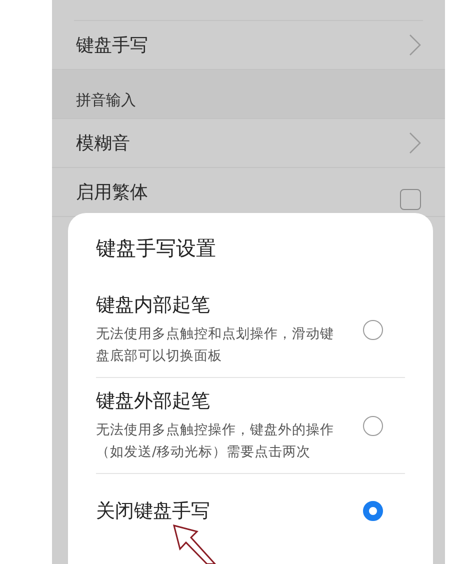  I want to click on option-description: 无法使用多点触控和点划操作，滑动键盘底部可以切换面板, so click(215, 345).